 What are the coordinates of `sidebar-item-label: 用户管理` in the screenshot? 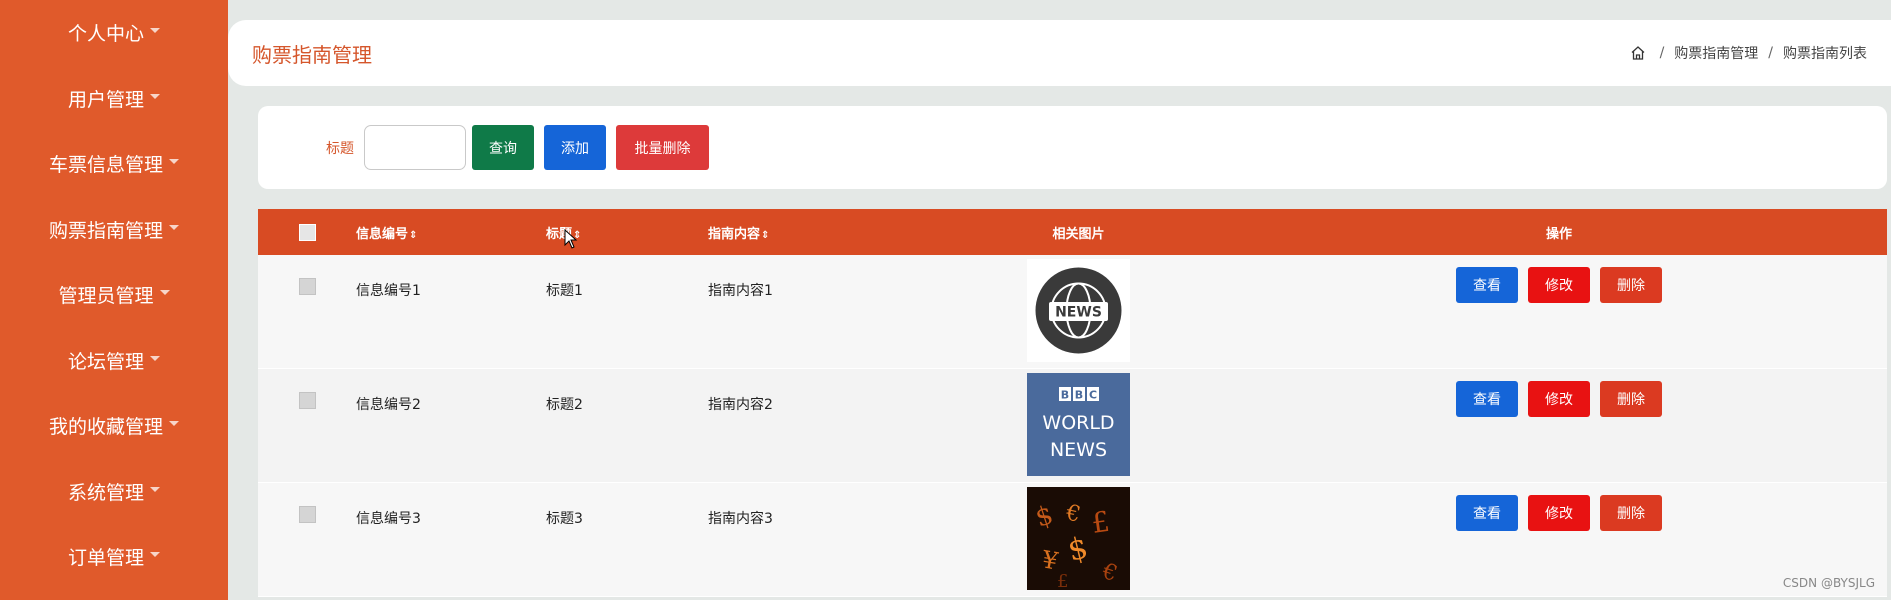 It's located at (105, 99).